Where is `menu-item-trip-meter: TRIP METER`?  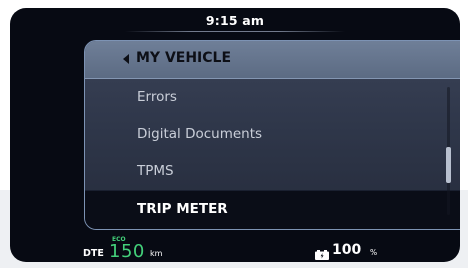 menu-item-trip-meter: TRIP METER is located at coordinates (272, 209).